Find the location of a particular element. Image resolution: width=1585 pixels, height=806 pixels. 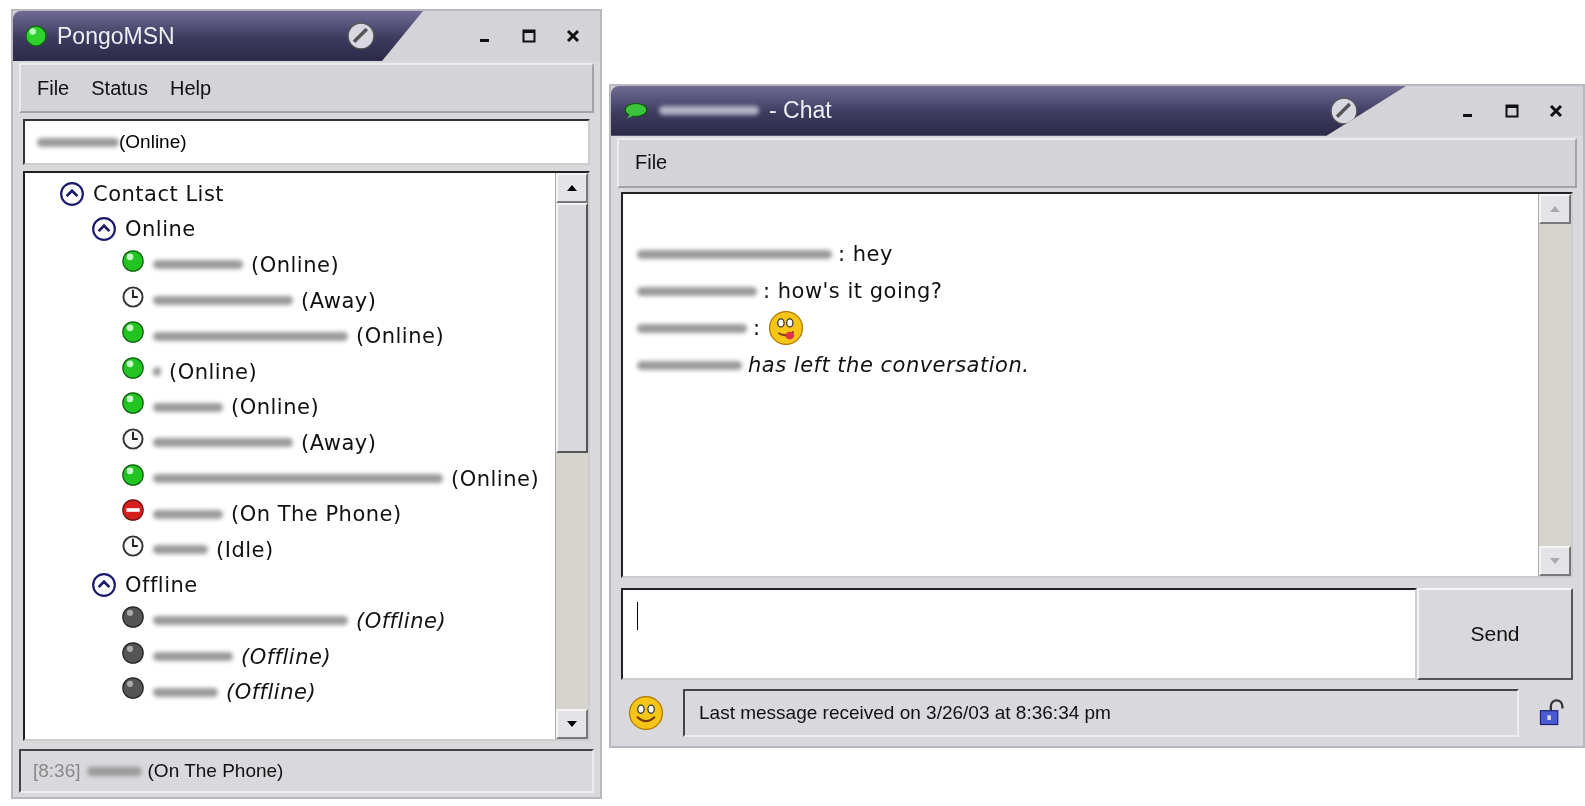

contact-status: (On The Phone) is located at coordinates (316, 514).